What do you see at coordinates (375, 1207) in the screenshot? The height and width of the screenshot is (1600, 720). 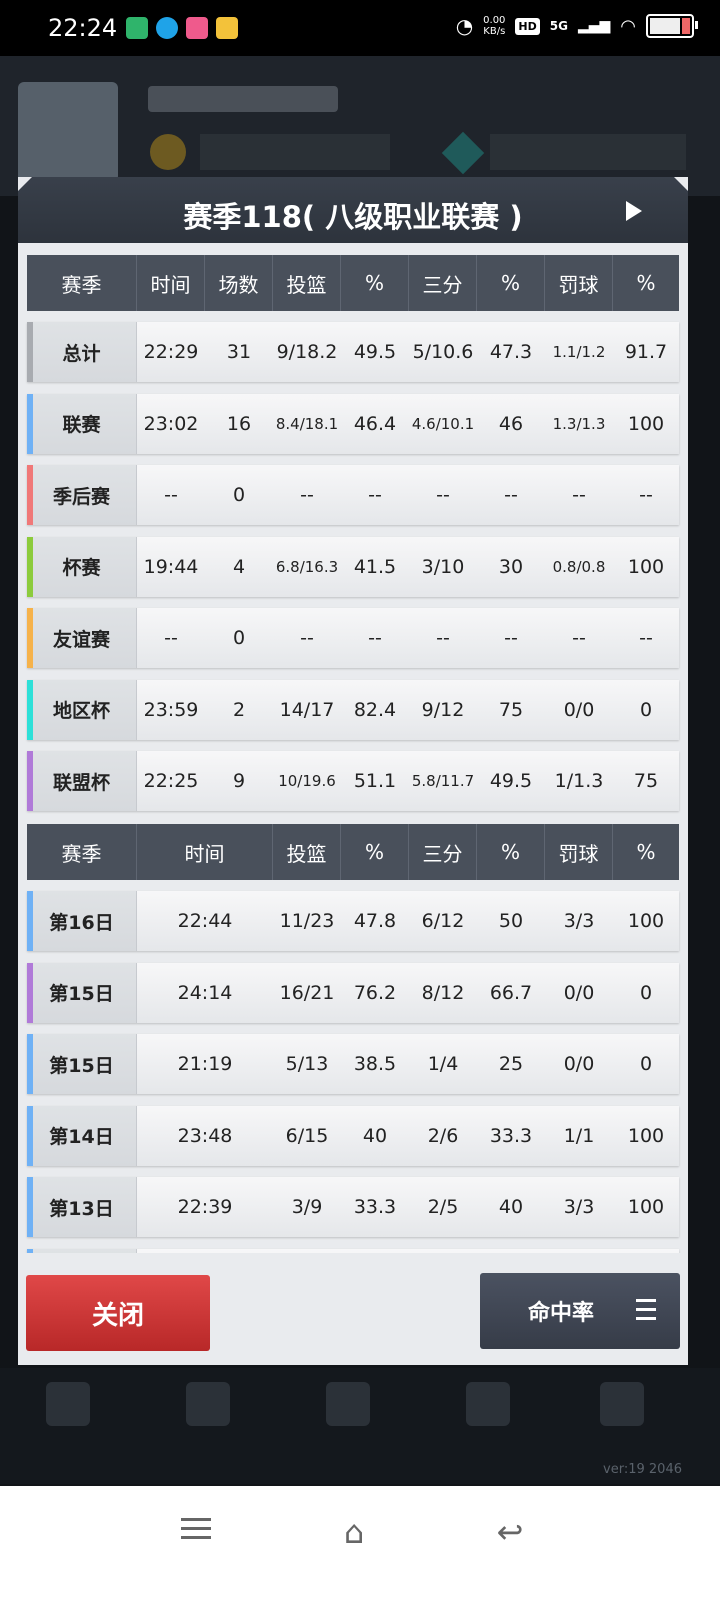 I see `table-cell: 33.3` at bounding box center [375, 1207].